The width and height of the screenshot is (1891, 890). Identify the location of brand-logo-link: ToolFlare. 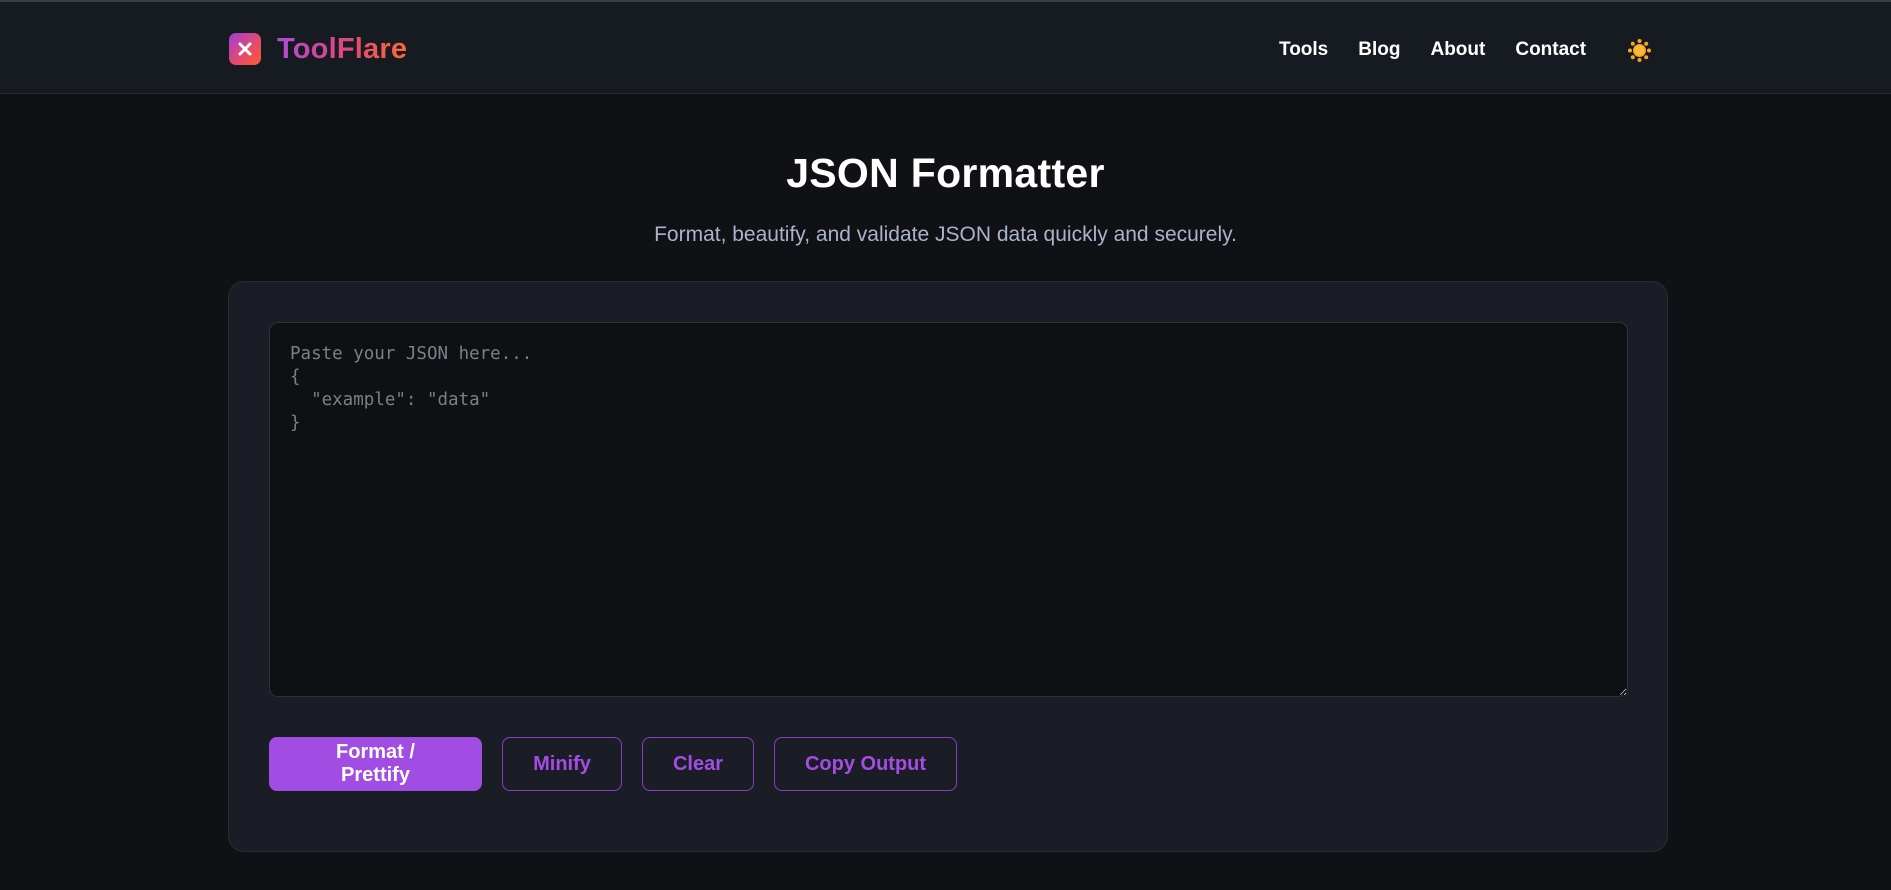
(318, 49).